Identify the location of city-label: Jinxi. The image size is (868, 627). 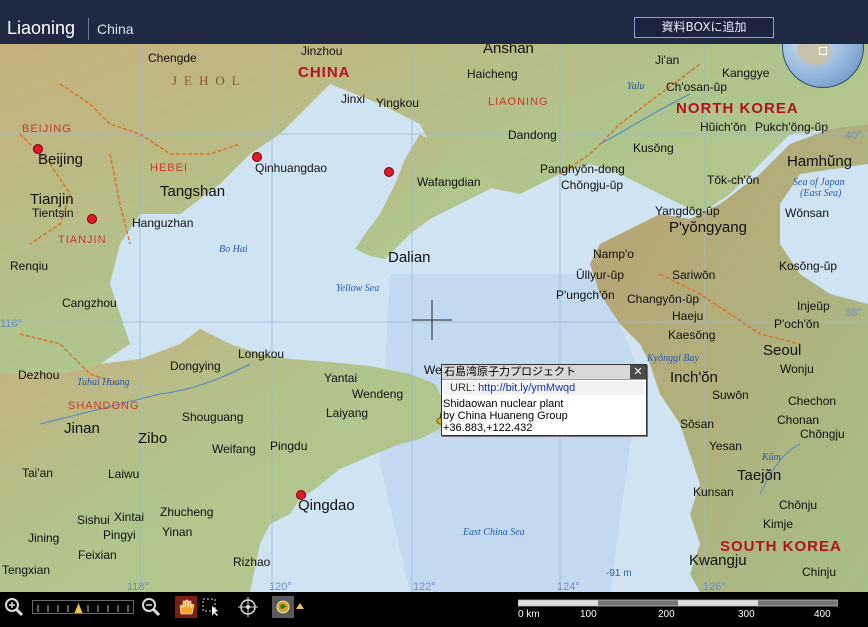
(353, 99).